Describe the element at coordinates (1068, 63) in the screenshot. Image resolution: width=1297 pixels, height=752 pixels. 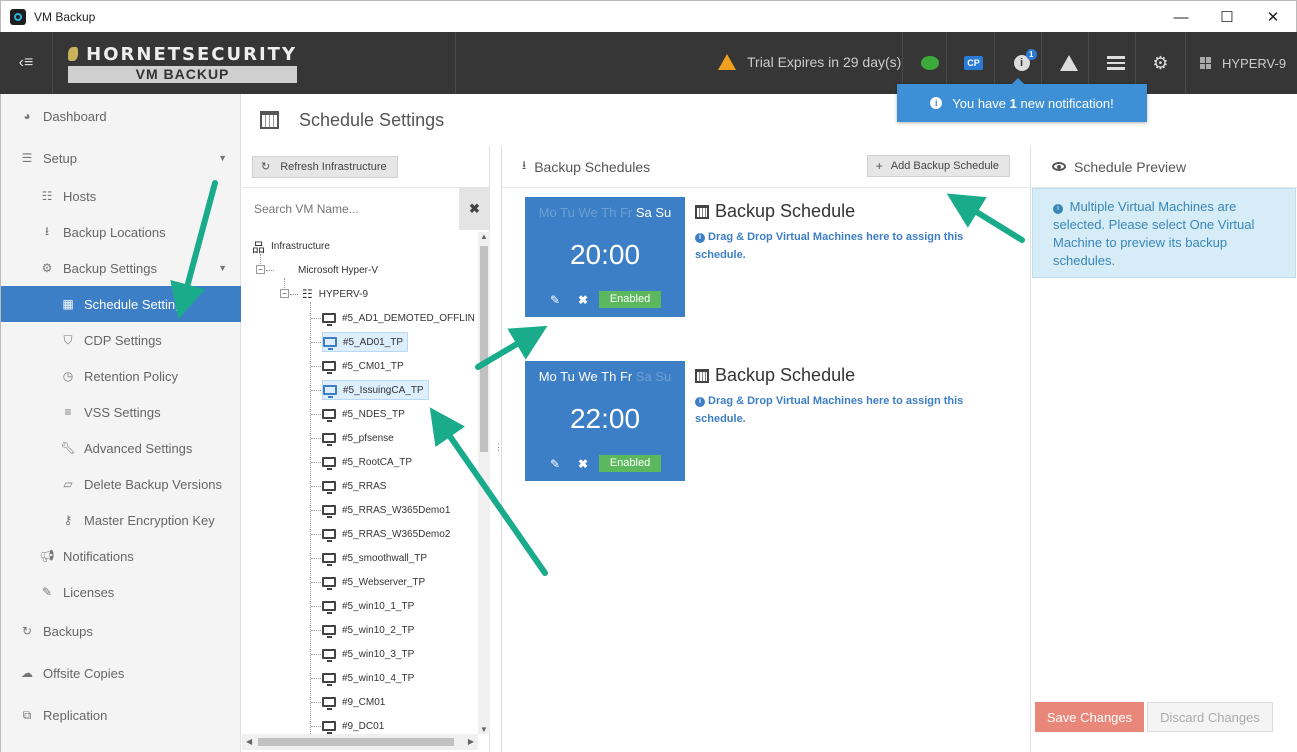
I see `alert-icon` at that location.